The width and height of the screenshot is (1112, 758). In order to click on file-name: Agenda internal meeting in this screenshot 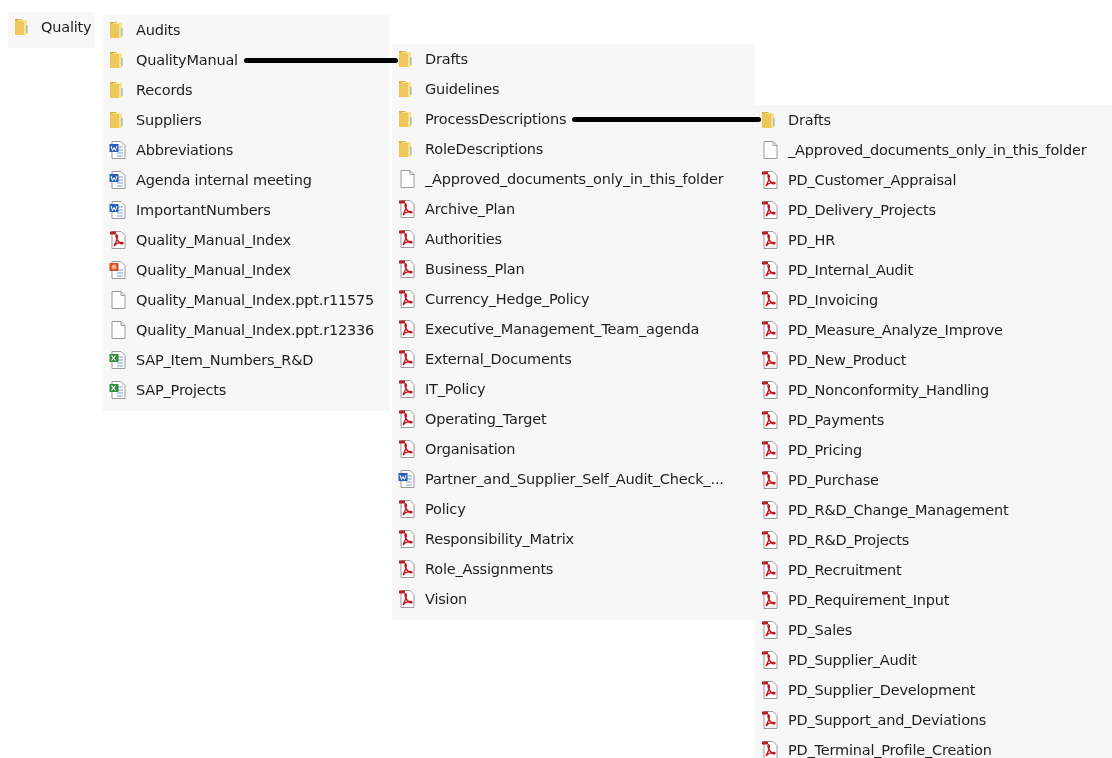, I will do `click(224, 180)`.